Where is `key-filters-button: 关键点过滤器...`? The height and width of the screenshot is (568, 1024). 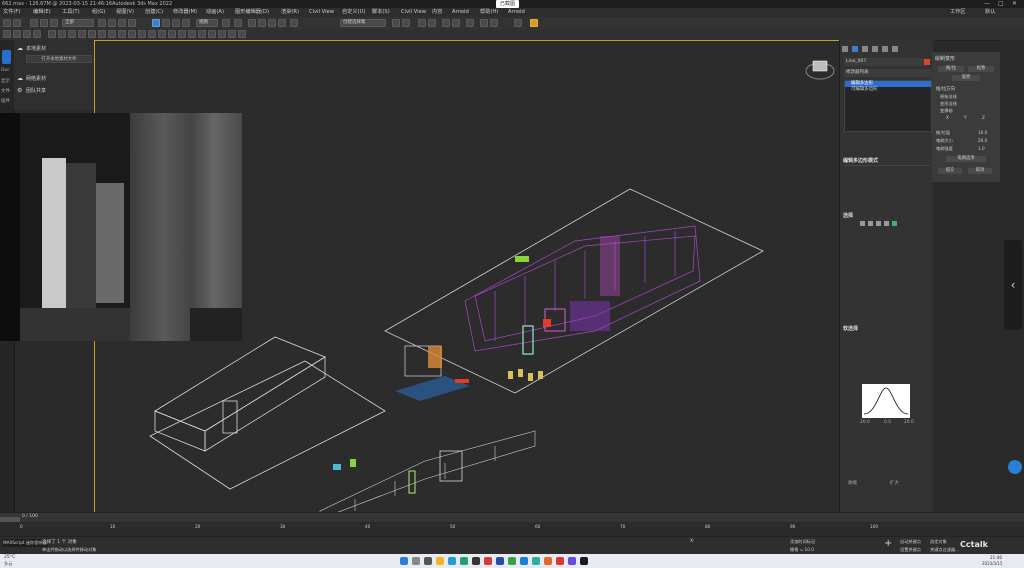 key-filters-button: 关键点过滤器... is located at coordinates (944, 550).